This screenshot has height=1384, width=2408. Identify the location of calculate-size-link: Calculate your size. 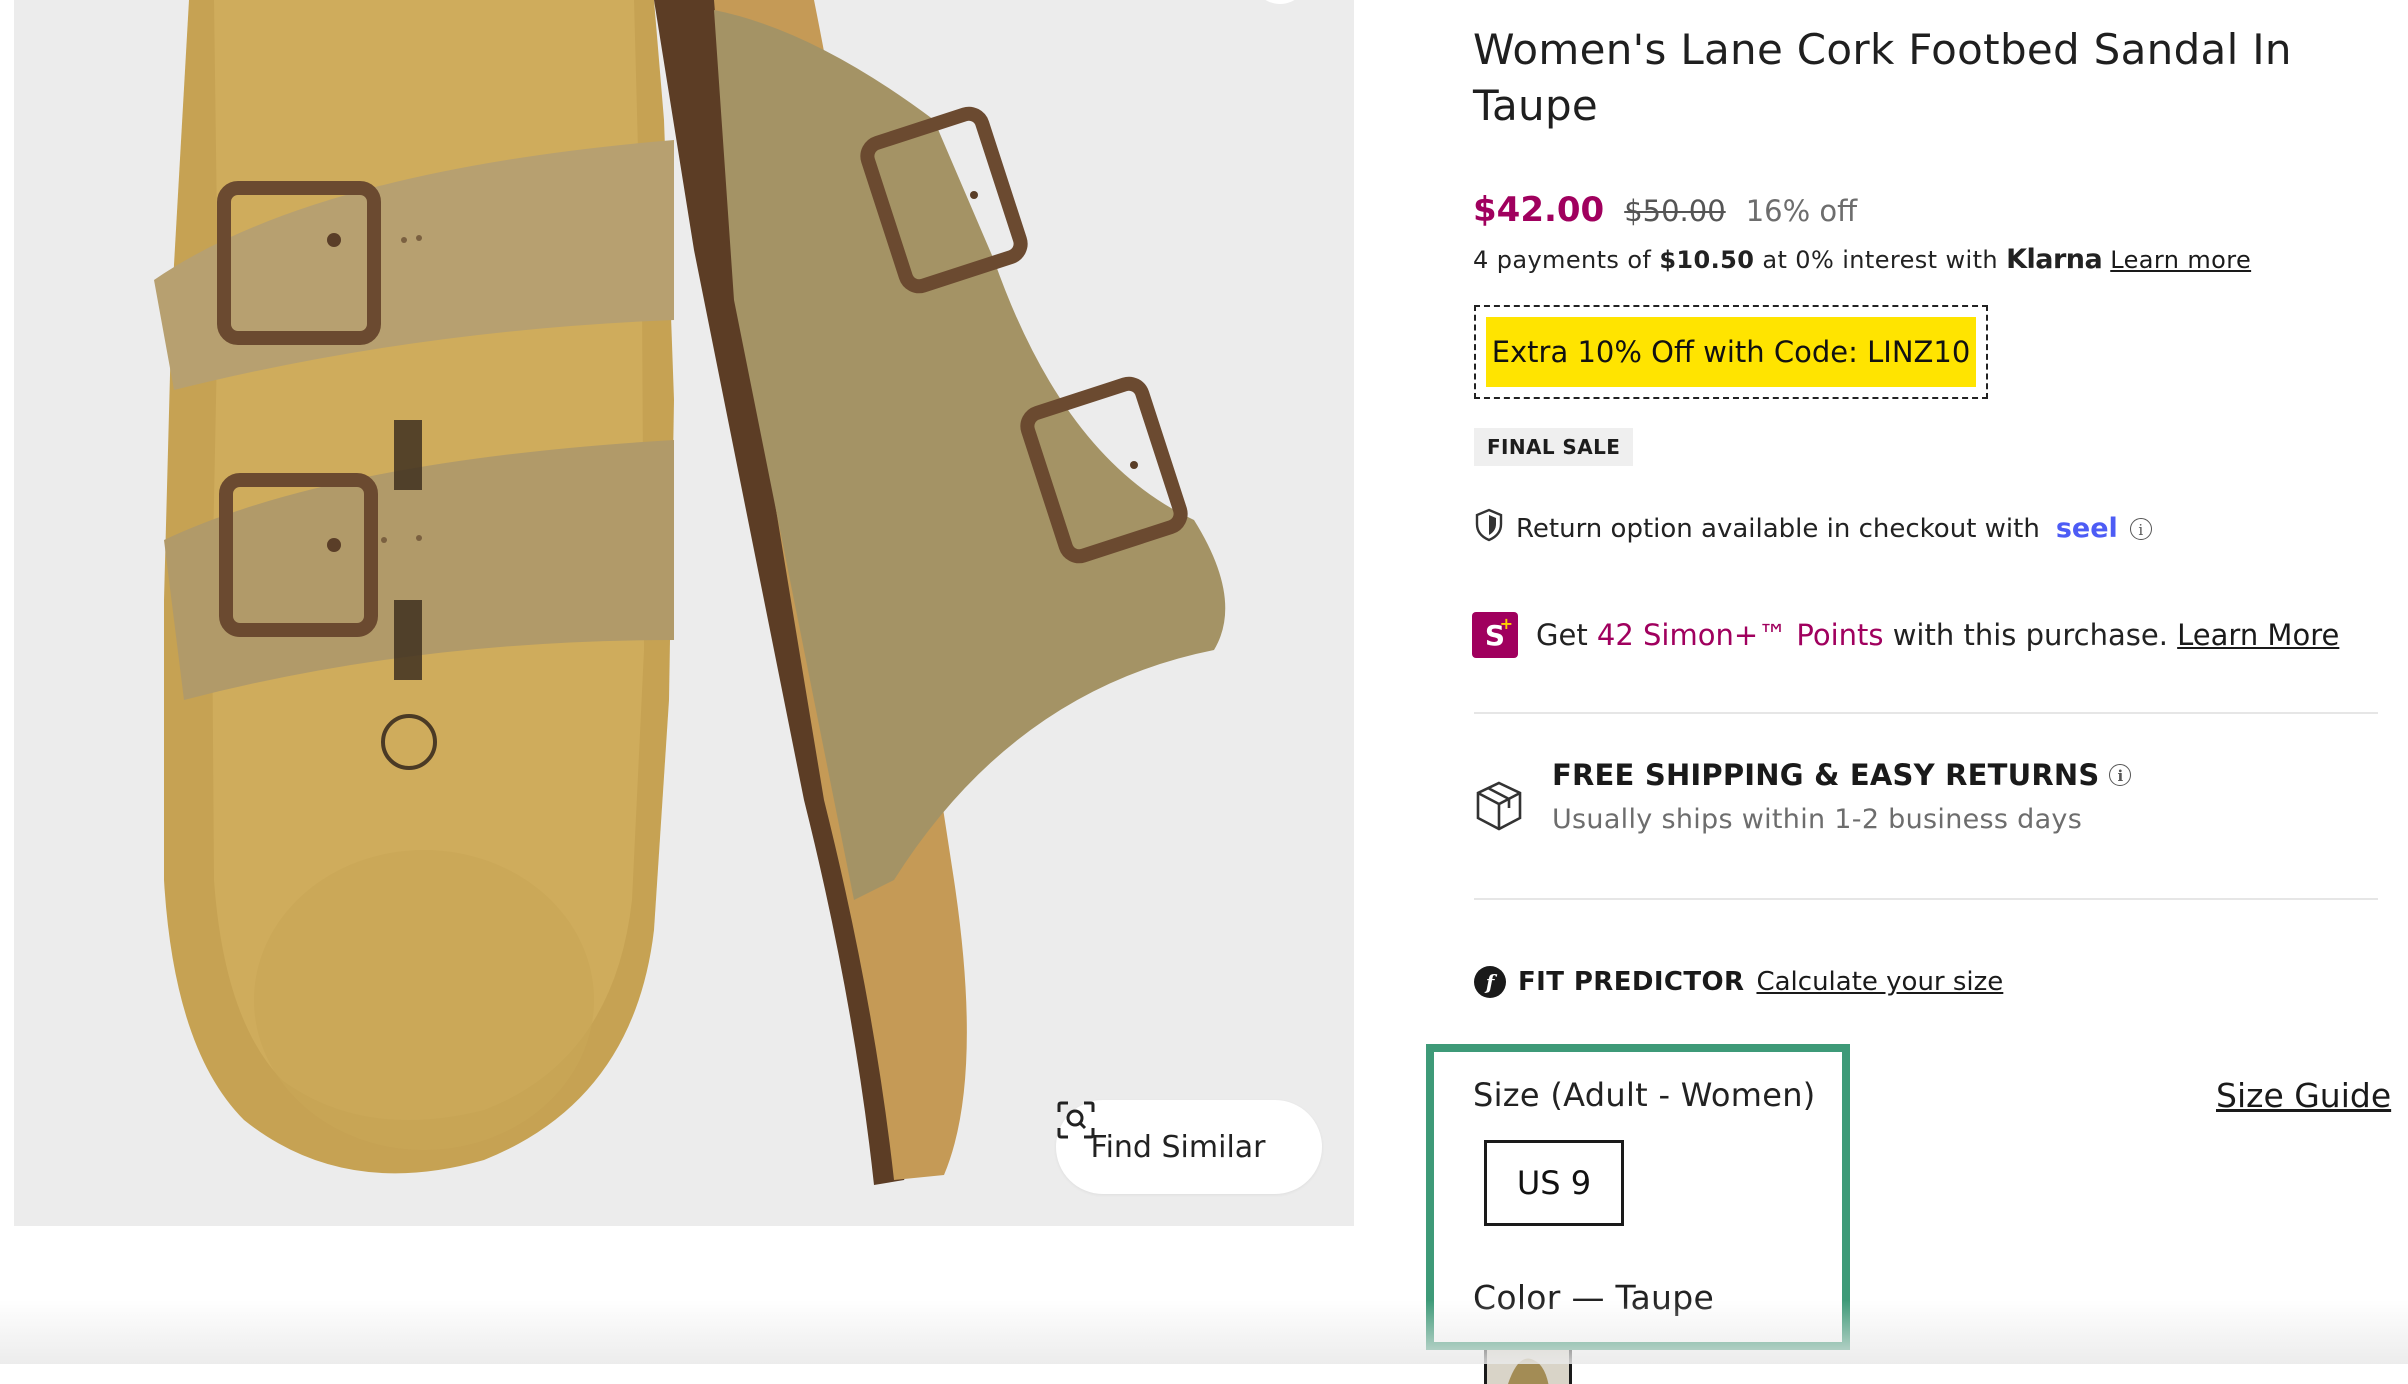
(1879, 982).